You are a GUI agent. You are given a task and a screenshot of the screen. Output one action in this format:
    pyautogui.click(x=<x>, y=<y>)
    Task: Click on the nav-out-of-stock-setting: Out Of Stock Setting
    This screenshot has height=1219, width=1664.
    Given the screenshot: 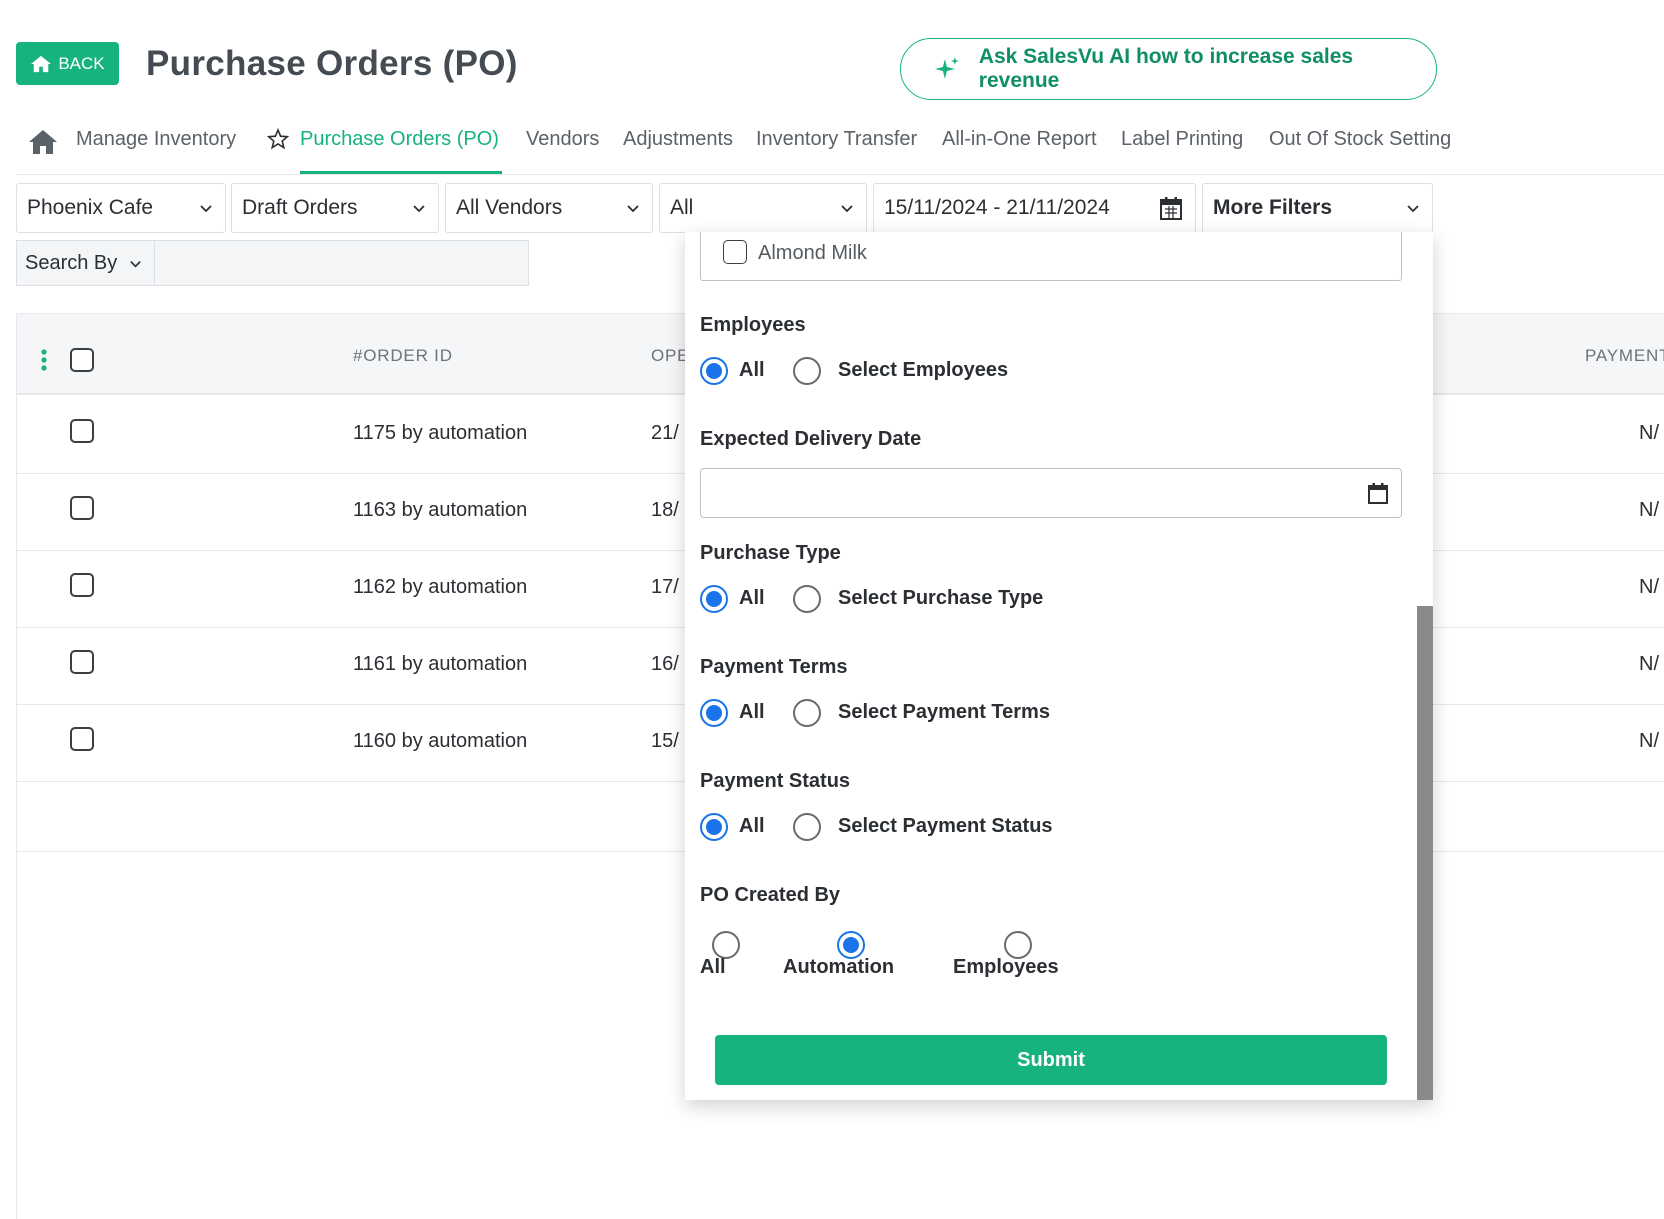 What is the action you would take?
    pyautogui.click(x=1360, y=139)
    